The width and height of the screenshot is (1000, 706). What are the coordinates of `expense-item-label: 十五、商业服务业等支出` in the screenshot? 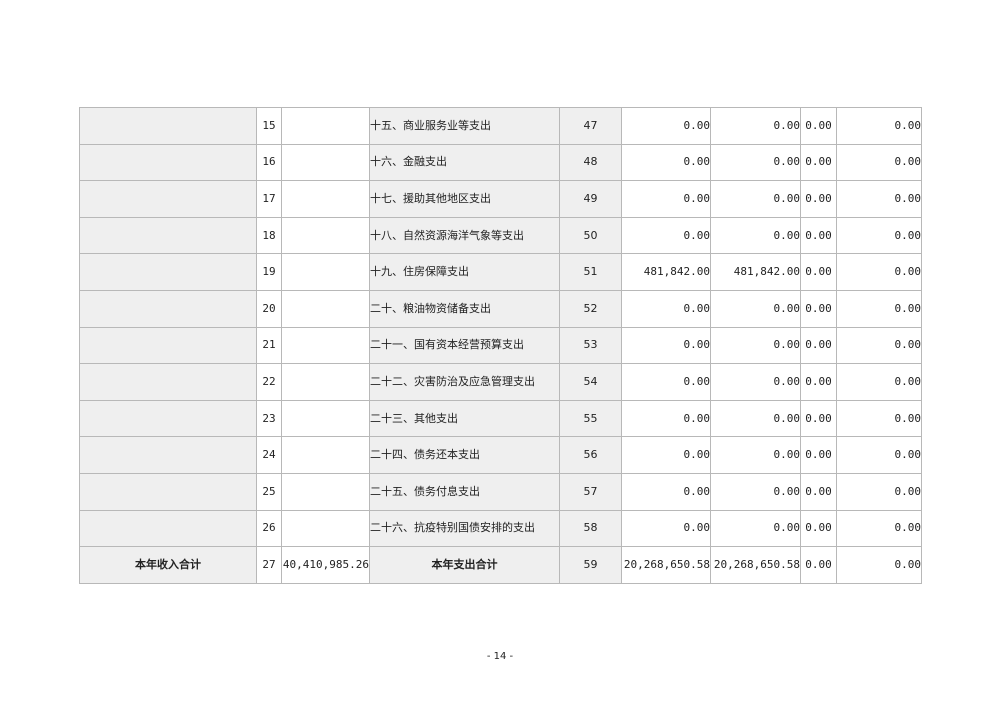 It's located at (464, 126).